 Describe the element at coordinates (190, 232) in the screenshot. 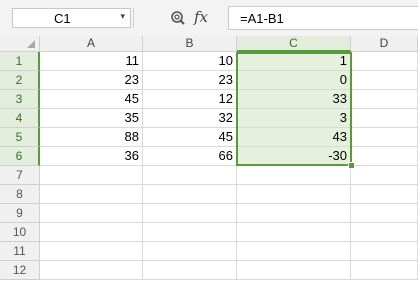

I see `cell-b10` at that location.